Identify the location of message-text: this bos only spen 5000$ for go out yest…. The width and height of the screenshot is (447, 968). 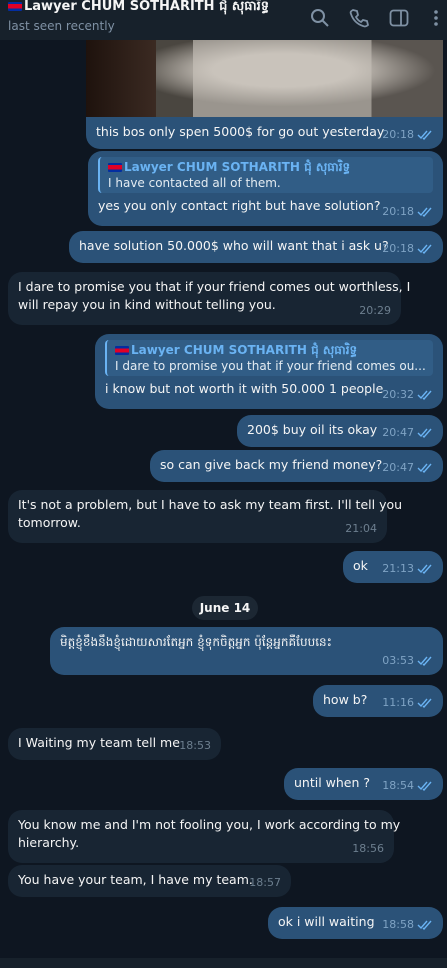
(240, 131).